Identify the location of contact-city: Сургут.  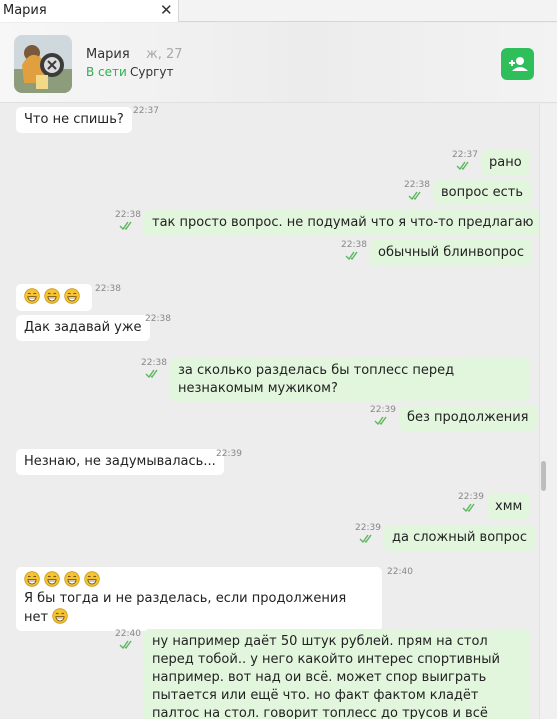
(152, 72).